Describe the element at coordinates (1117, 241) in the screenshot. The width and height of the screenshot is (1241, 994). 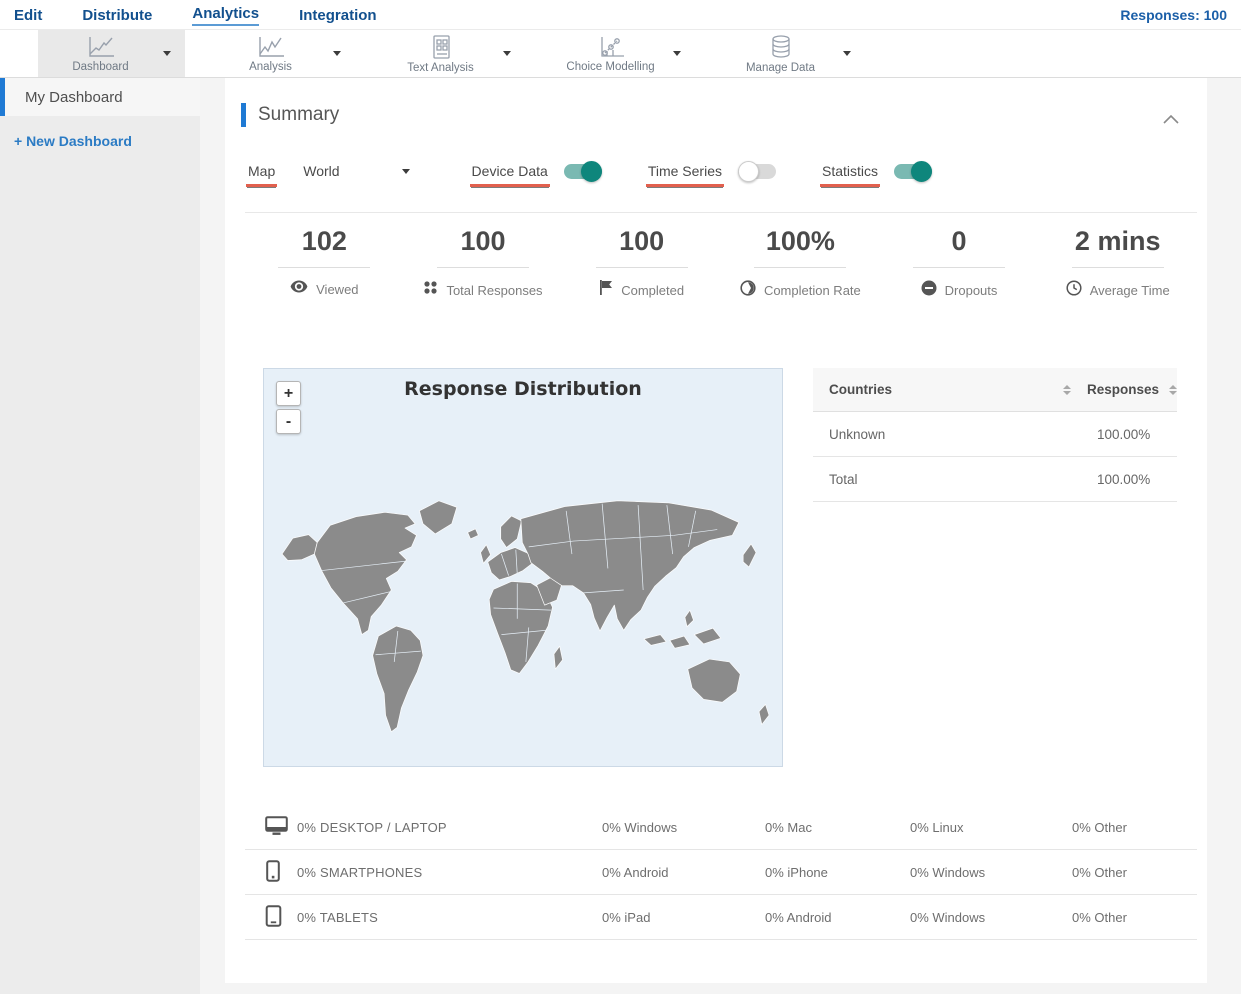
I see `stat-value: 2 mins` at that location.